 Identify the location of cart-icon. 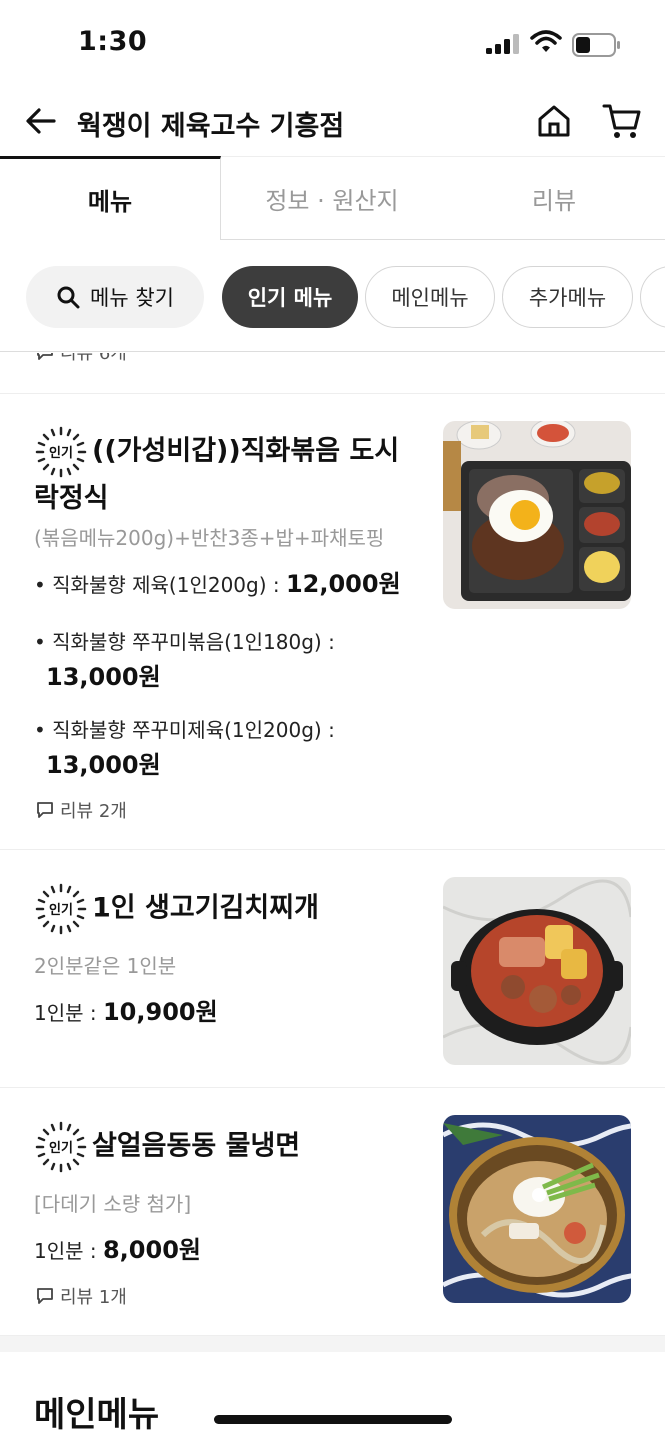
(622, 121).